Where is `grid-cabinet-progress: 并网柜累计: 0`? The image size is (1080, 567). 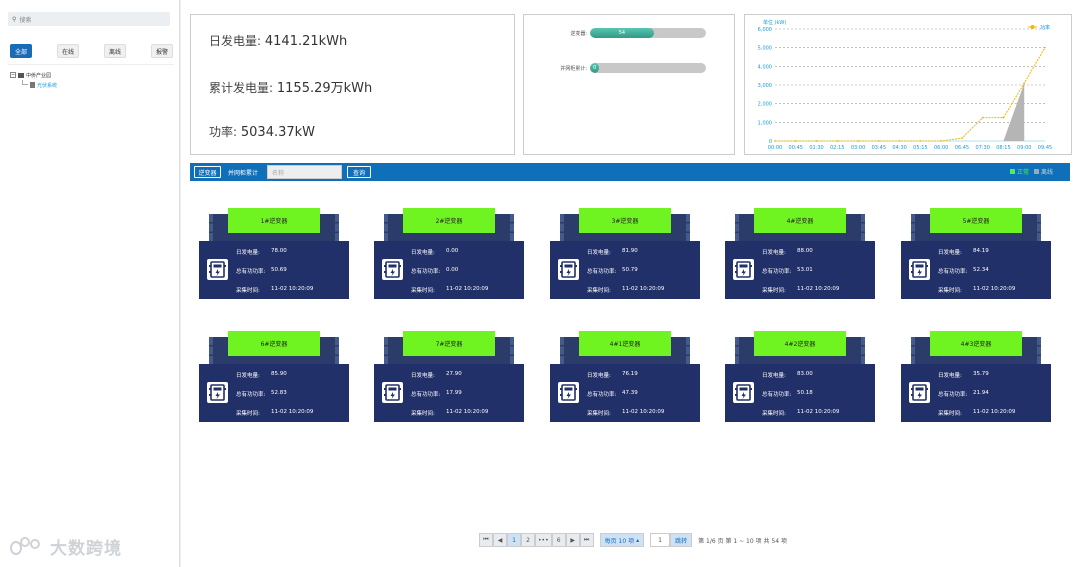 grid-cabinet-progress: 并网柜累计: 0 is located at coordinates (630, 68).